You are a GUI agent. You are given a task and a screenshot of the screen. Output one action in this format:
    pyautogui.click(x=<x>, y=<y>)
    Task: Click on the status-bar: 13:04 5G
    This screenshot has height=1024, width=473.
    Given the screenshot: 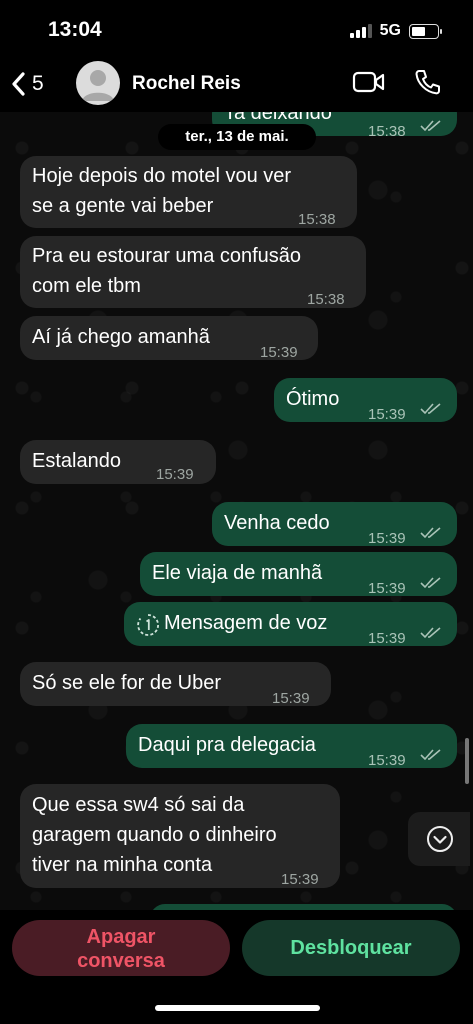 What is the action you would take?
    pyautogui.click(x=236, y=28)
    